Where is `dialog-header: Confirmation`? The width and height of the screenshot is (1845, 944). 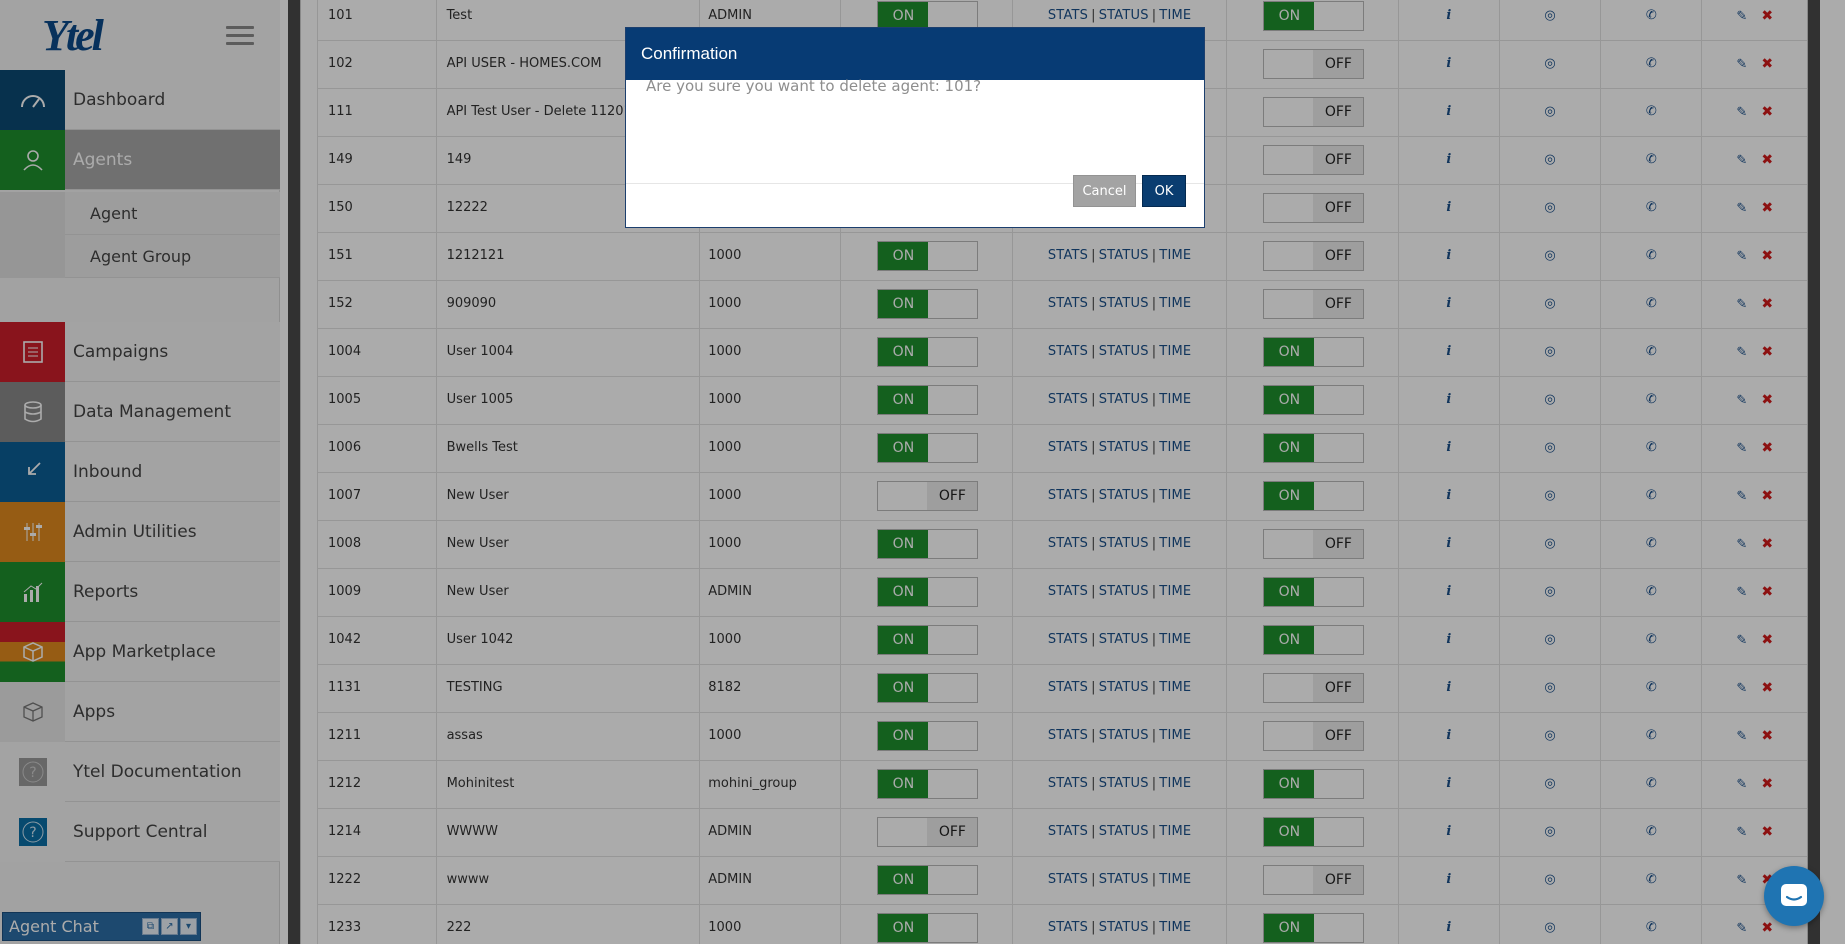 dialog-header: Confirmation is located at coordinates (915, 54).